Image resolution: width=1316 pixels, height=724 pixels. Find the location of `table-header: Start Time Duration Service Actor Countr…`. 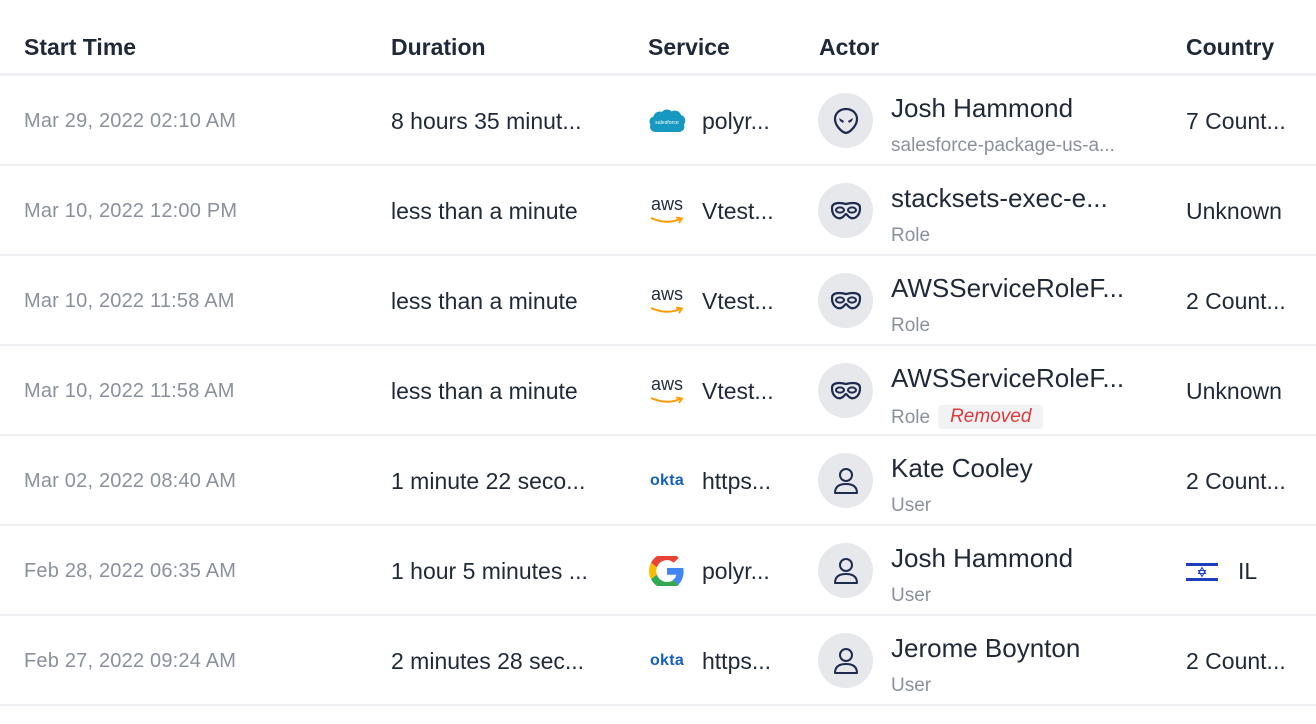

table-header: Start Time Duration Service Actor Countr… is located at coordinates (658, 38).